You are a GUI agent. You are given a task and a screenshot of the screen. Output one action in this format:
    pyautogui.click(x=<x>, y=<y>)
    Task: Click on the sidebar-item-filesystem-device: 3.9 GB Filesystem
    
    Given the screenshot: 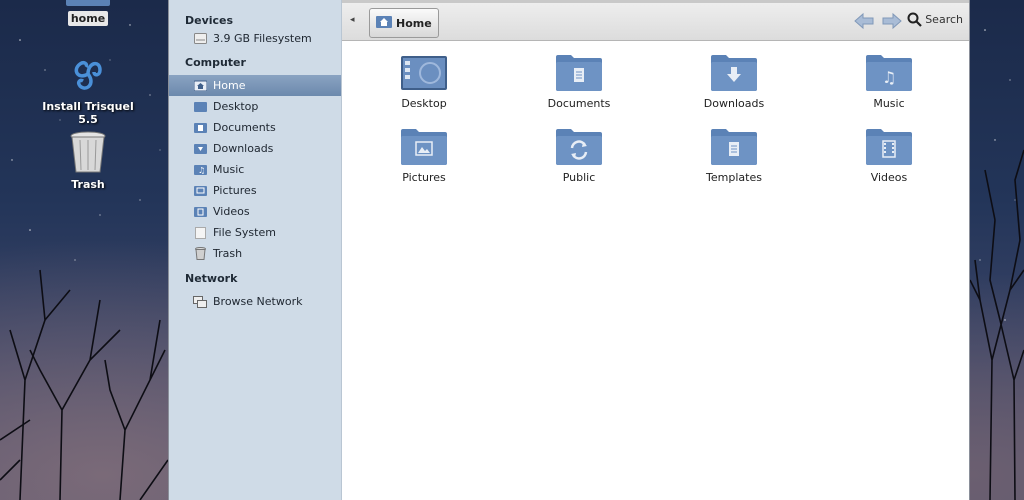 What is the action you would take?
    pyautogui.click(x=255, y=38)
    